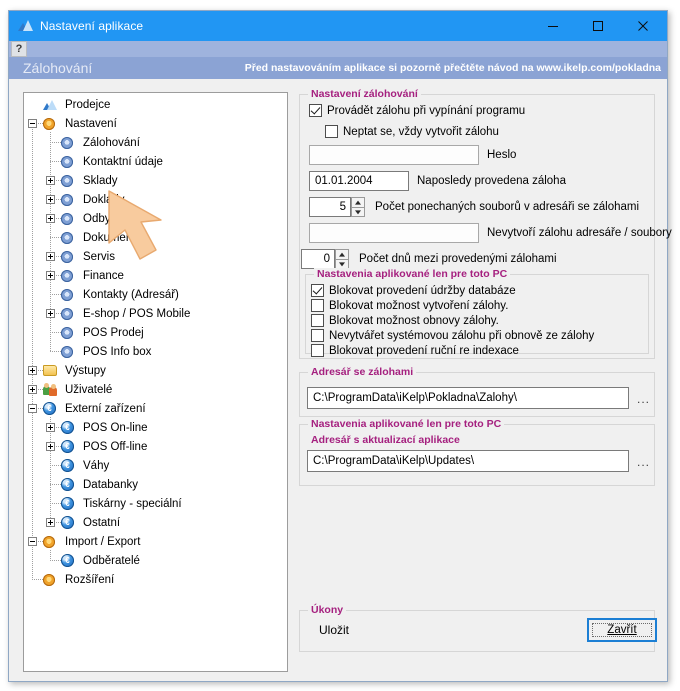 The height and width of the screenshot is (691, 680). I want to click on password-input, so click(394, 155).